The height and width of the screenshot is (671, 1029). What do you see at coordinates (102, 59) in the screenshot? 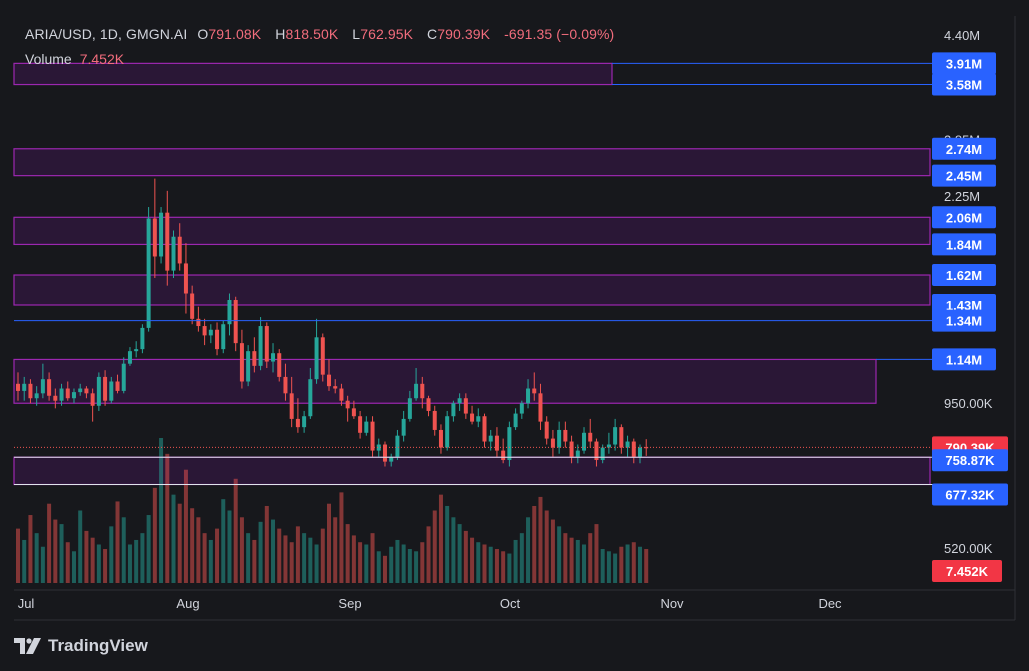
I see `volume-value: 7.452K` at bounding box center [102, 59].